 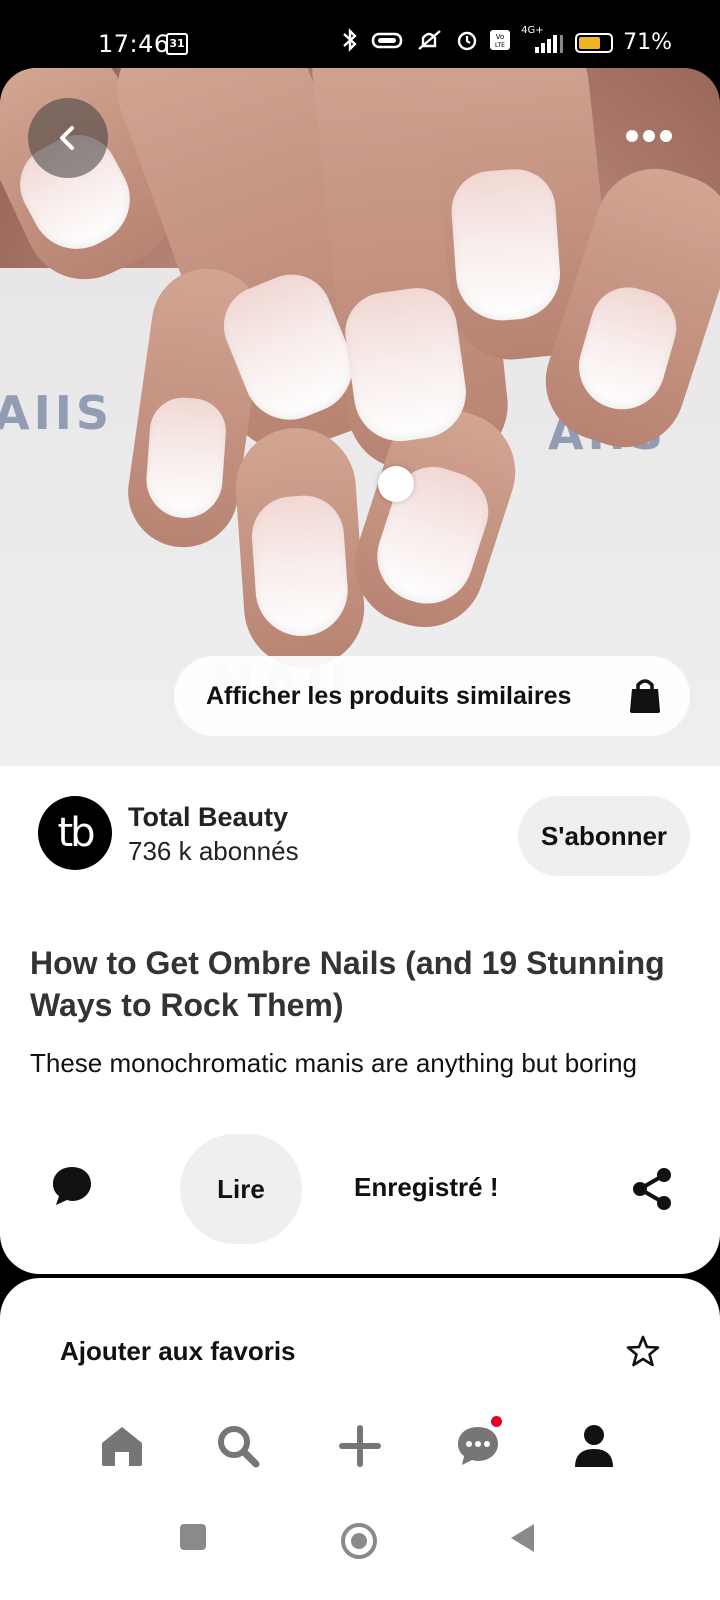 I want to click on more-options-icon, so click(x=649, y=136).